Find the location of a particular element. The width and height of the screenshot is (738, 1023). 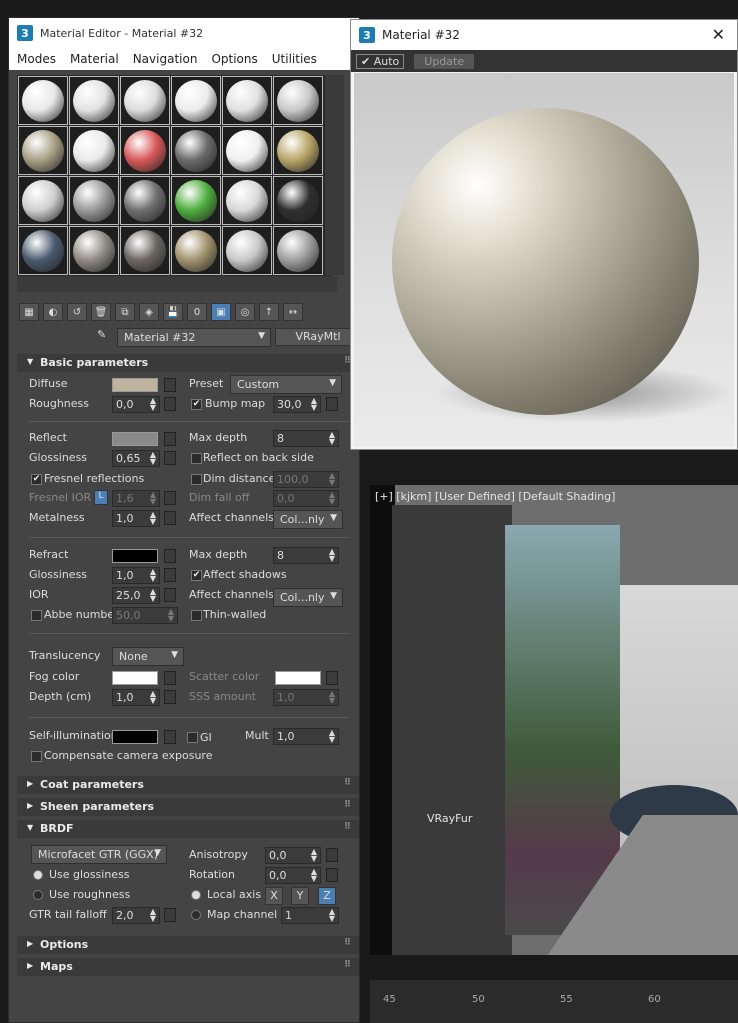

fog-map-button is located at coordinates (170, 678).